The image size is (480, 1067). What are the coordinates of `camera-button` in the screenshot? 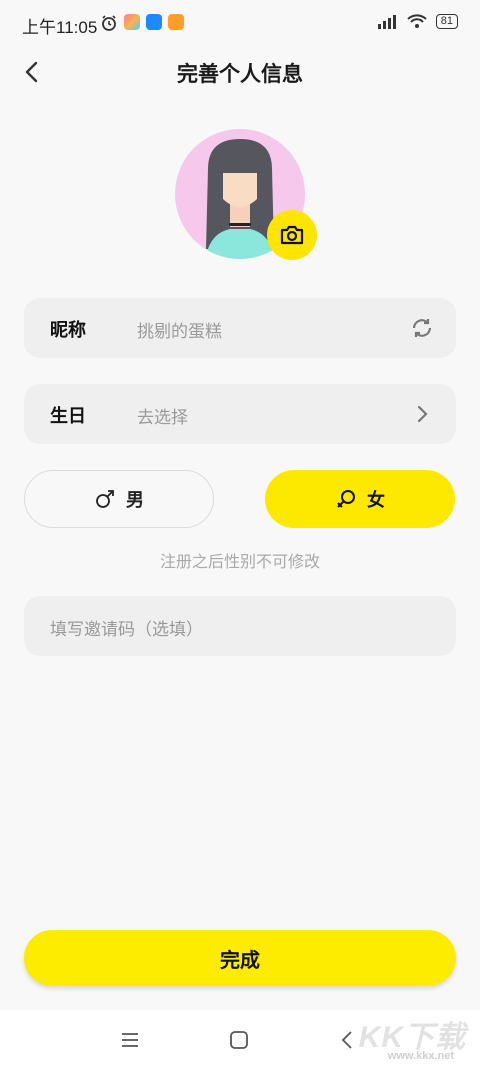 It's located at (292, 235).